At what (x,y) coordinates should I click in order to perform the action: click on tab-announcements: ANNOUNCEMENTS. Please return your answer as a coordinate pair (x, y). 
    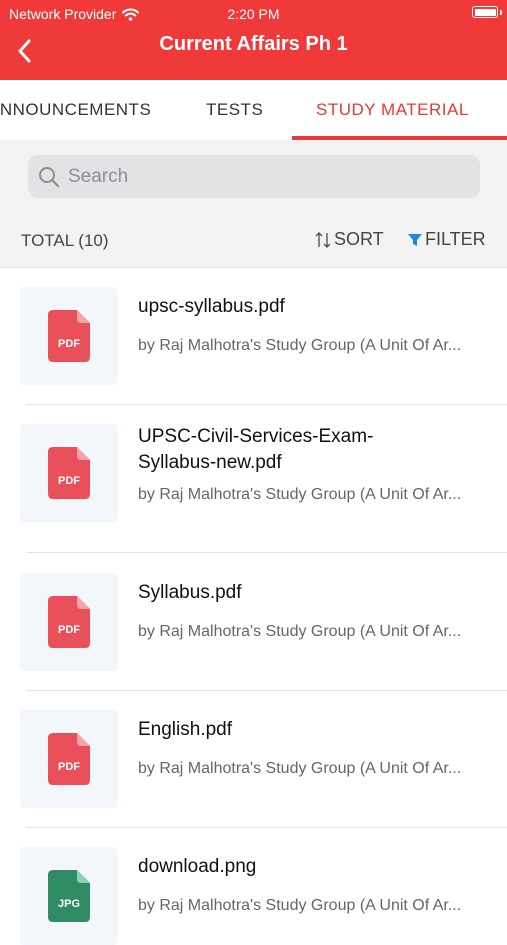
    Looking at the image, I should click on (75, 110).